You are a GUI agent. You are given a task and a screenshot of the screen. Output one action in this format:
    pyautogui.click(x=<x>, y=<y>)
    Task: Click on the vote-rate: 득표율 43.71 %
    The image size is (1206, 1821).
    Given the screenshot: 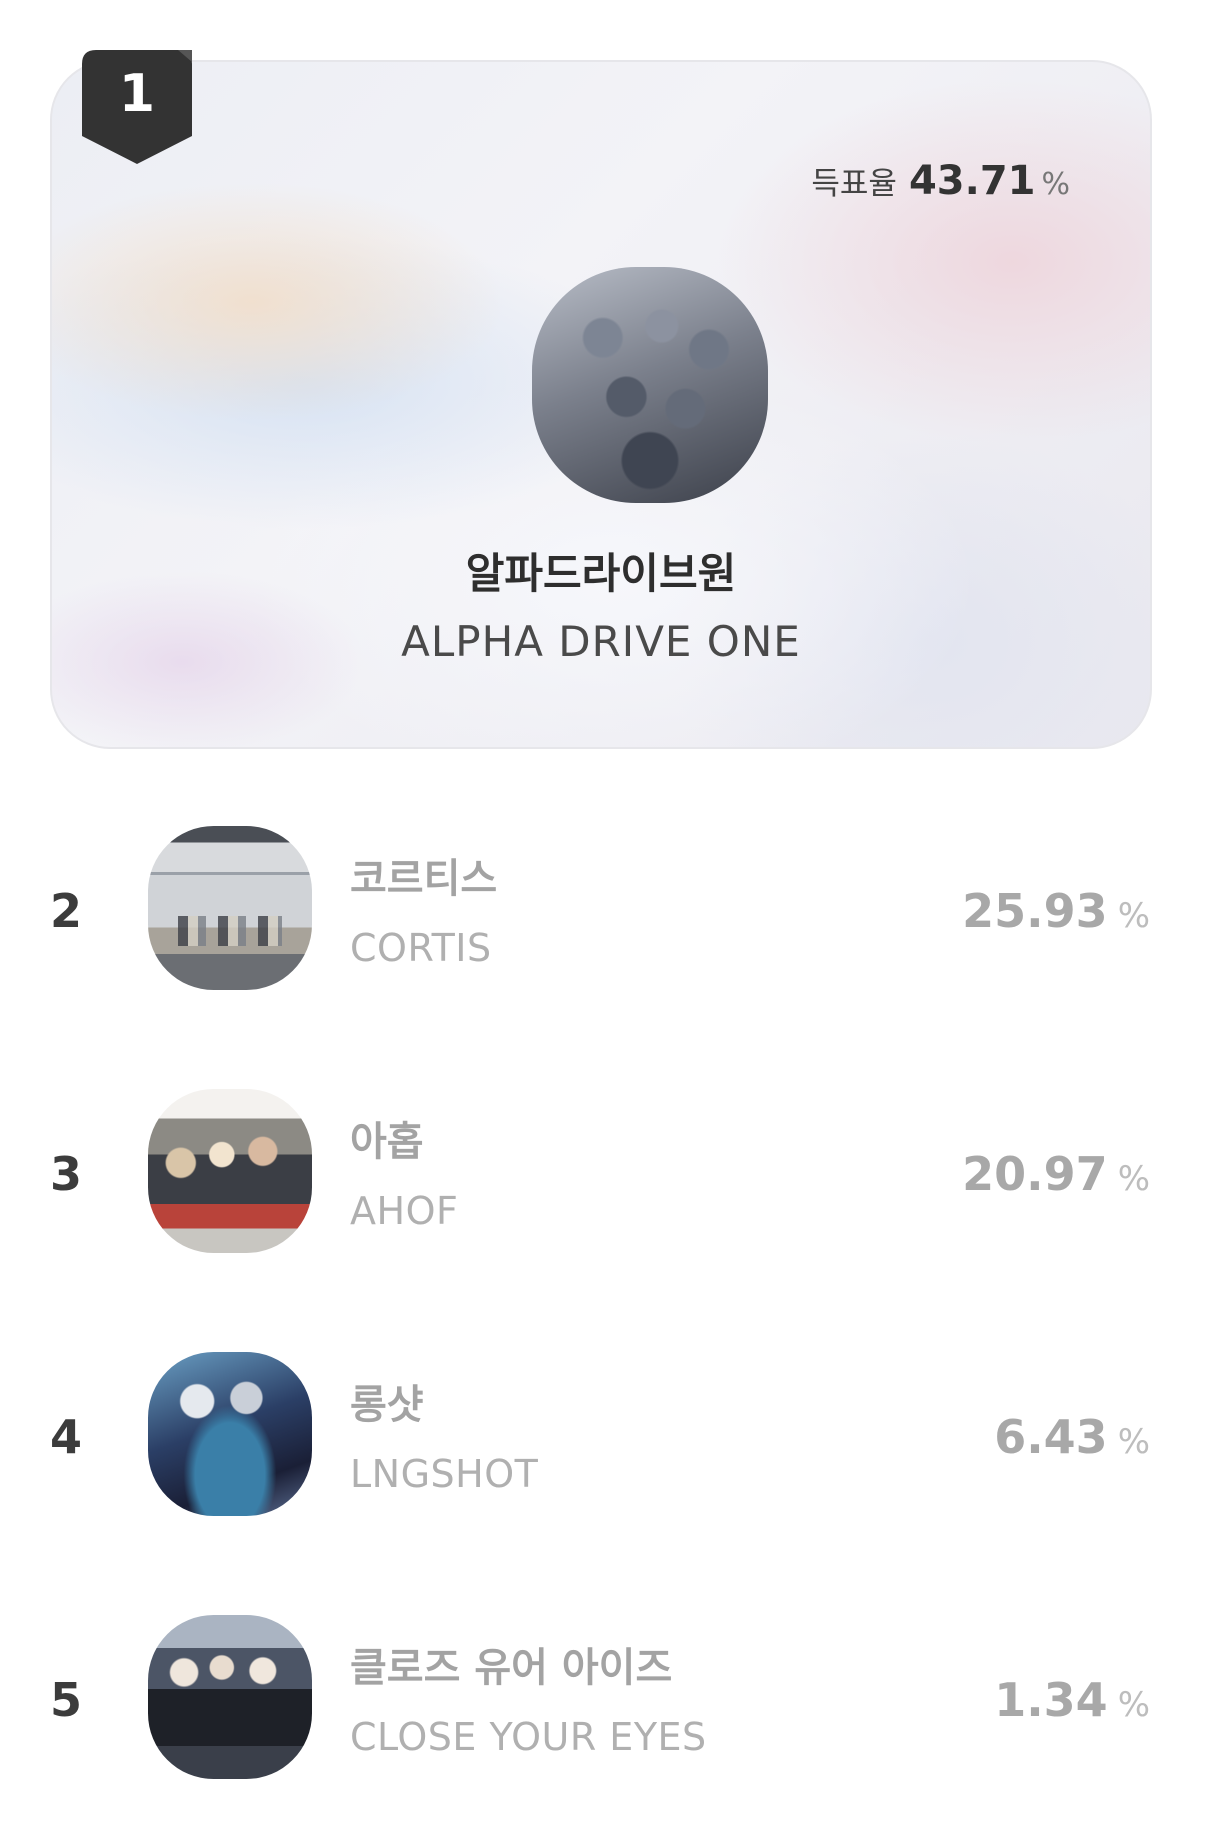 What is the action you would take?
    pyautogui.click(x=940, y=181)
    